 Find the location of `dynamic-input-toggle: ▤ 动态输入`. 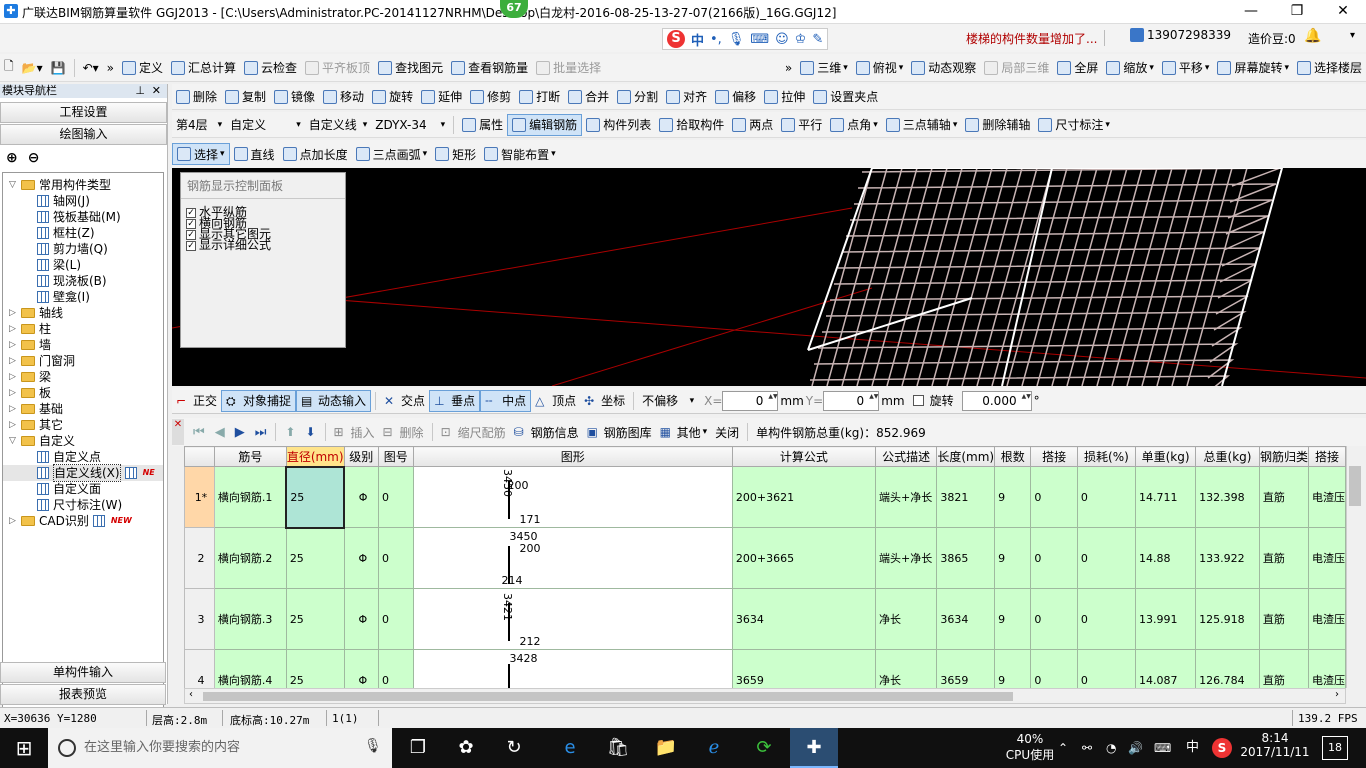

dynamic-input-toggle: ▤ 动态输入 is located at coordinates (334, 400).